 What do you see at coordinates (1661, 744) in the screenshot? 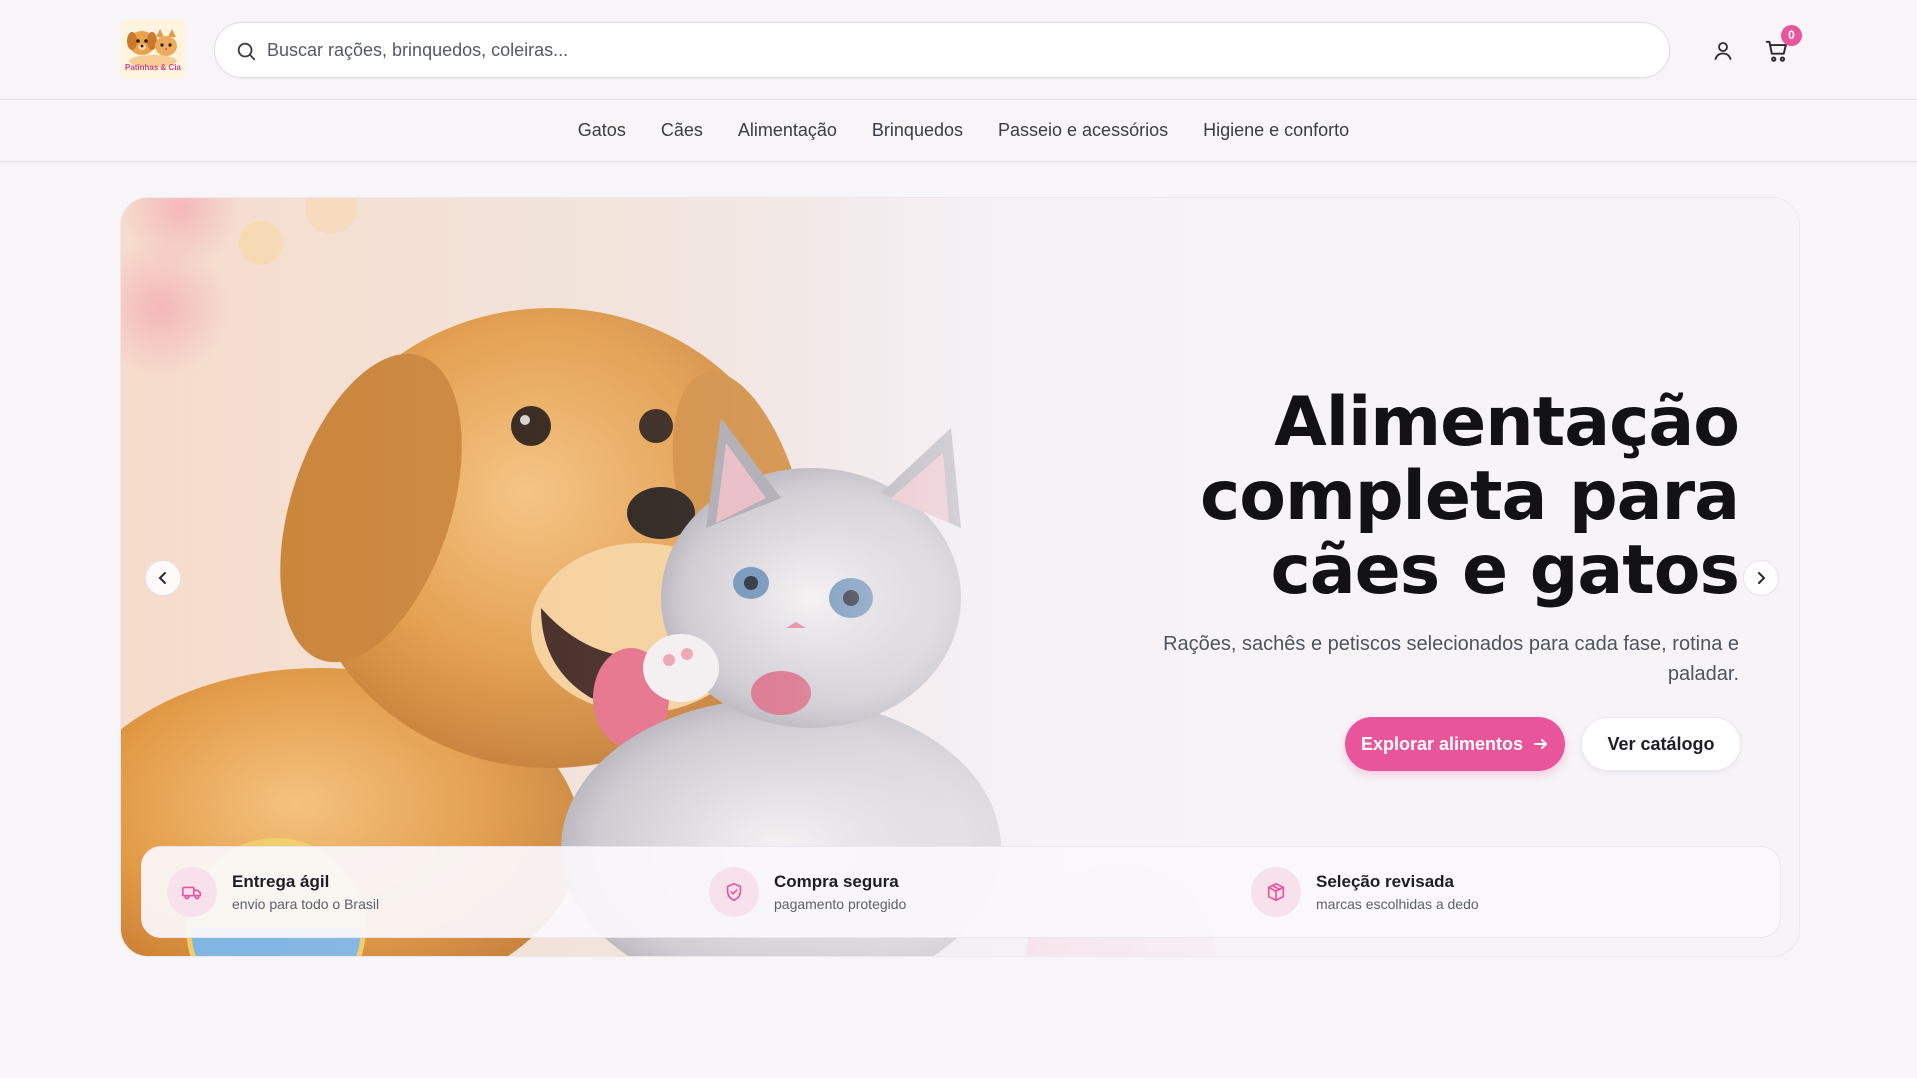
I see `view-catalog-button: Ver catálogo` at bounding box center [1661, 744].